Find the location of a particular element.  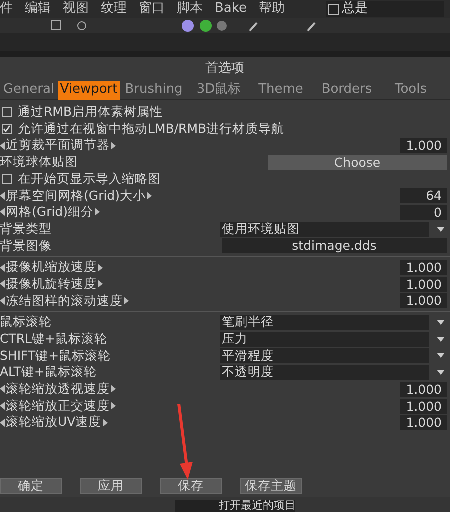

dialog-button: 应用 is located at coordinates (111, 486).